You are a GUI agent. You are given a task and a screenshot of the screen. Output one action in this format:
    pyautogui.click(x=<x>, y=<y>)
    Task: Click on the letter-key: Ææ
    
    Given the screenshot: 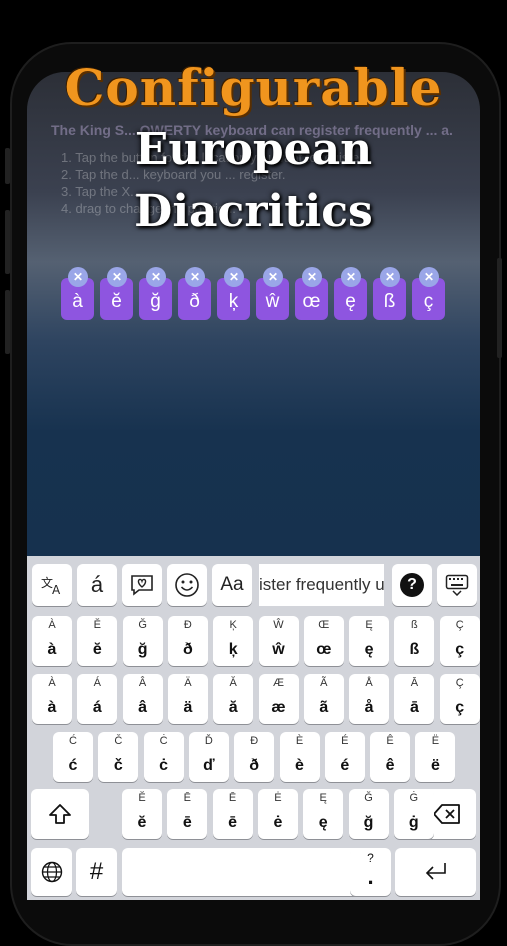 What is the action you would take?
    pyautogui.click(x=278, y=699)
    